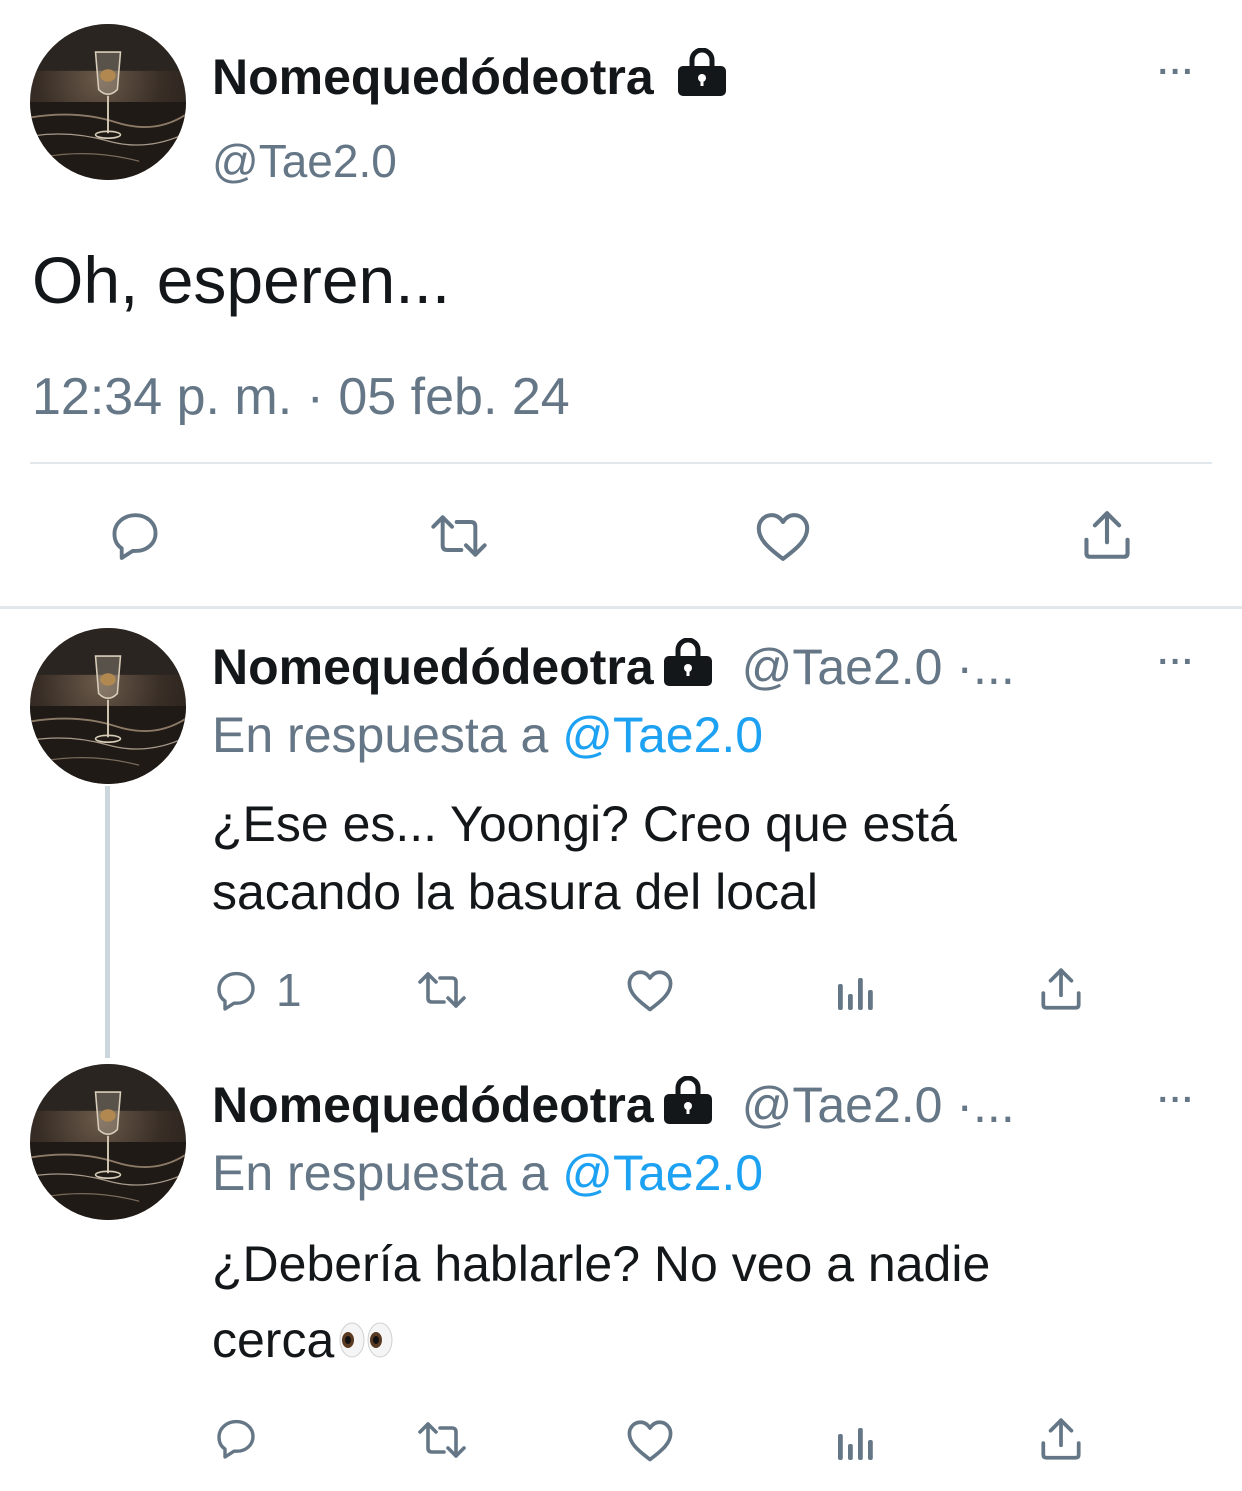 This screenshot has height=1491, width=1242. I want to click on tweet-text: ¿Debería hablarle? No veo a nadie cerca👀, so click(601, 1302).